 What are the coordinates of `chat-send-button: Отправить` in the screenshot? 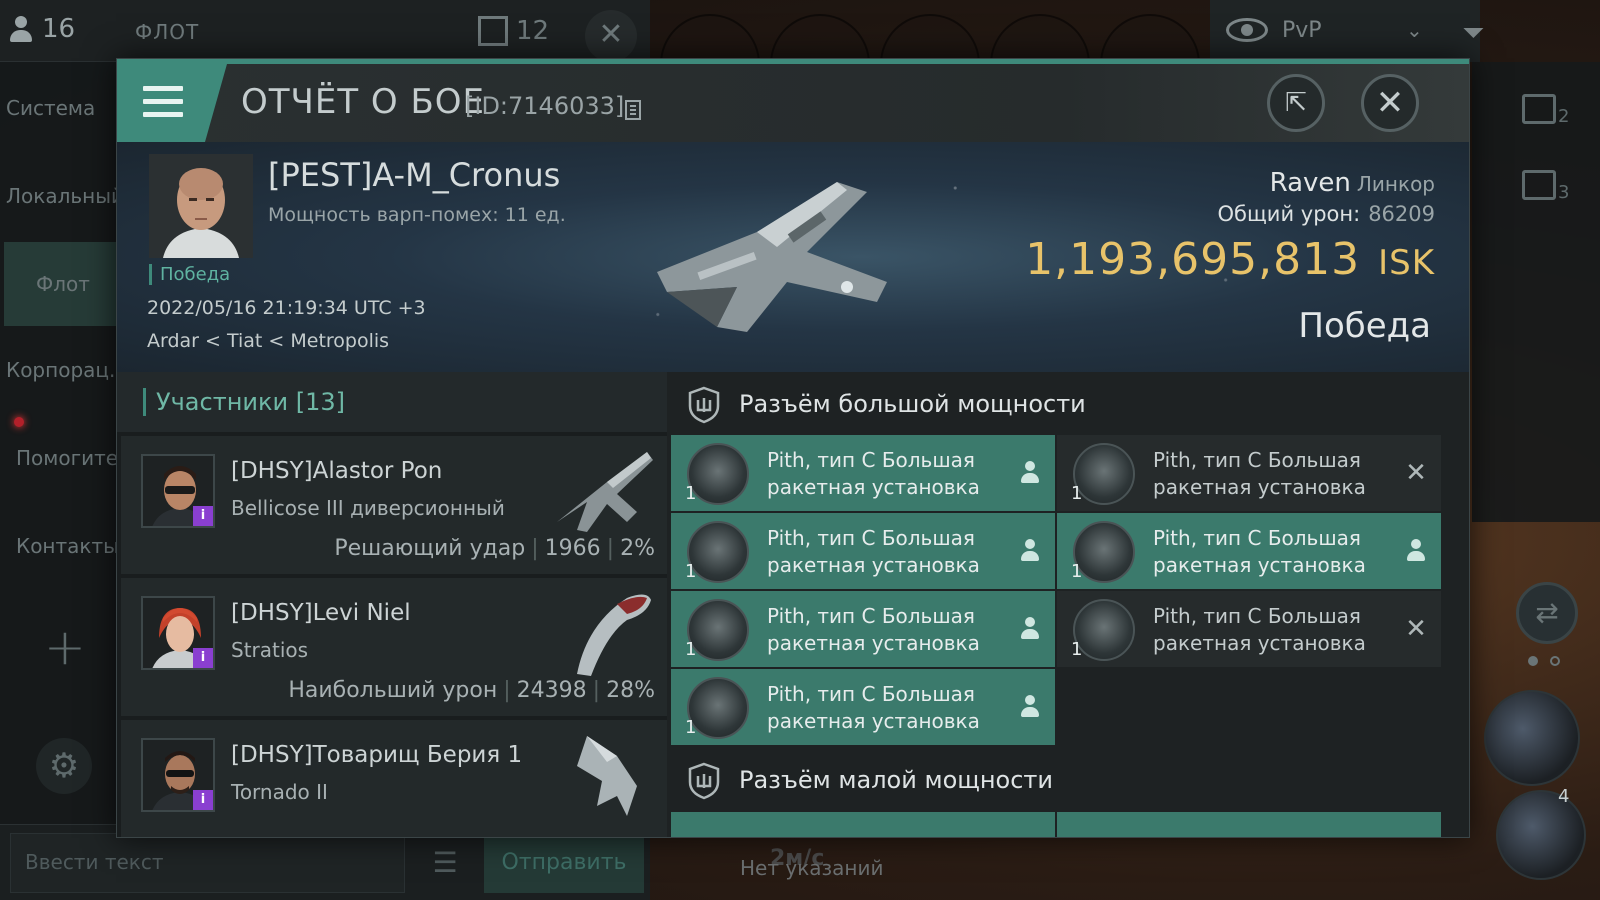 It's located at (564, 863).